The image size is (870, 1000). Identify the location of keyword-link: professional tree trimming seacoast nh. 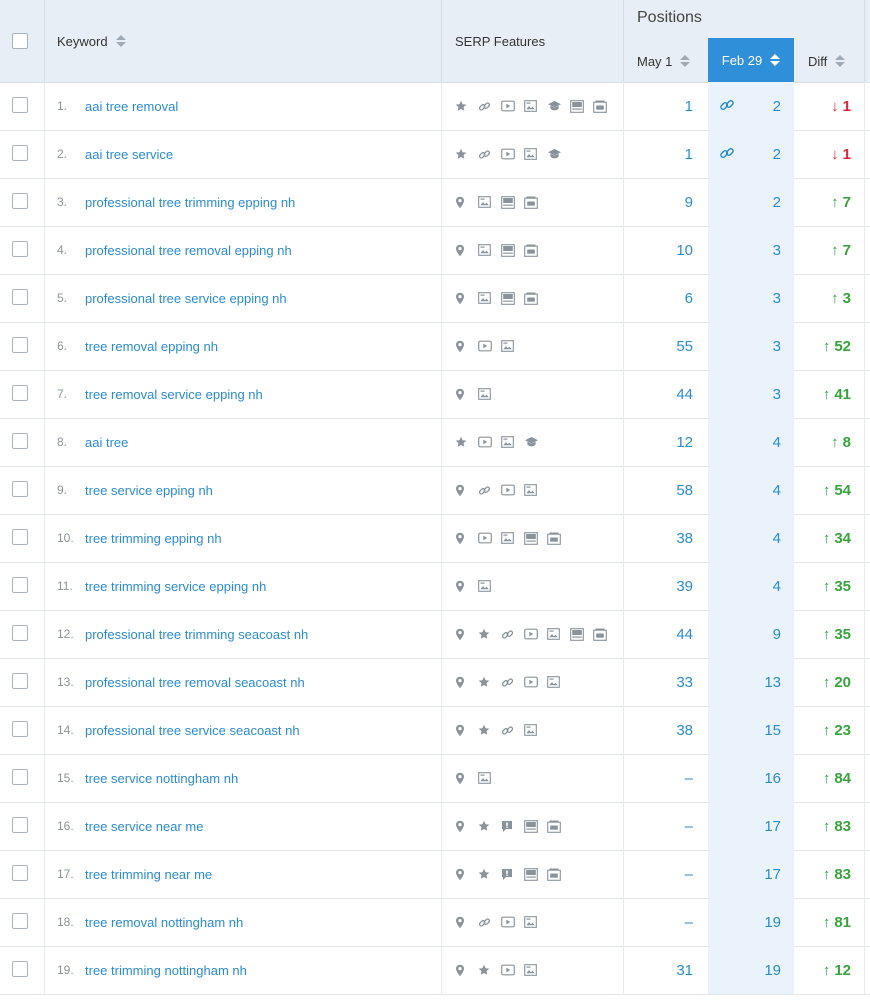
(196, 634).